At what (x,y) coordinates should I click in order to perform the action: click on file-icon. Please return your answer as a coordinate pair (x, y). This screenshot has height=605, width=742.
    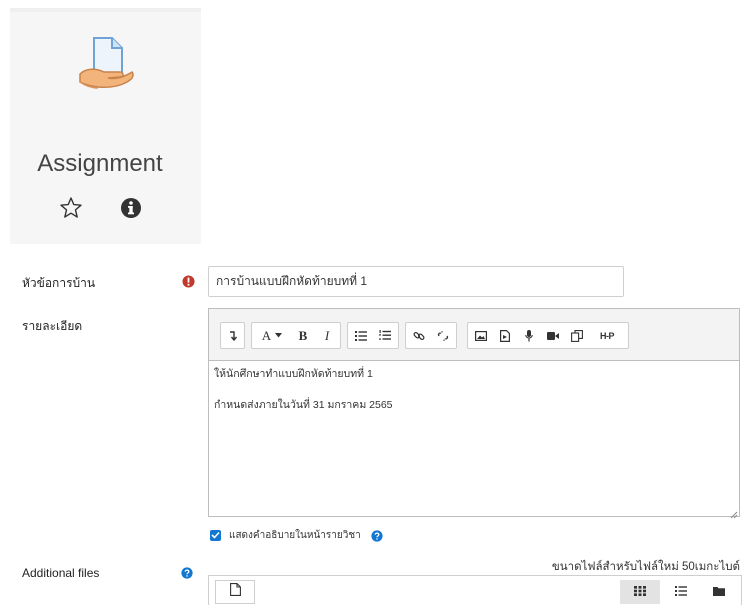
    Looking at the image, I should click on (235, 592).